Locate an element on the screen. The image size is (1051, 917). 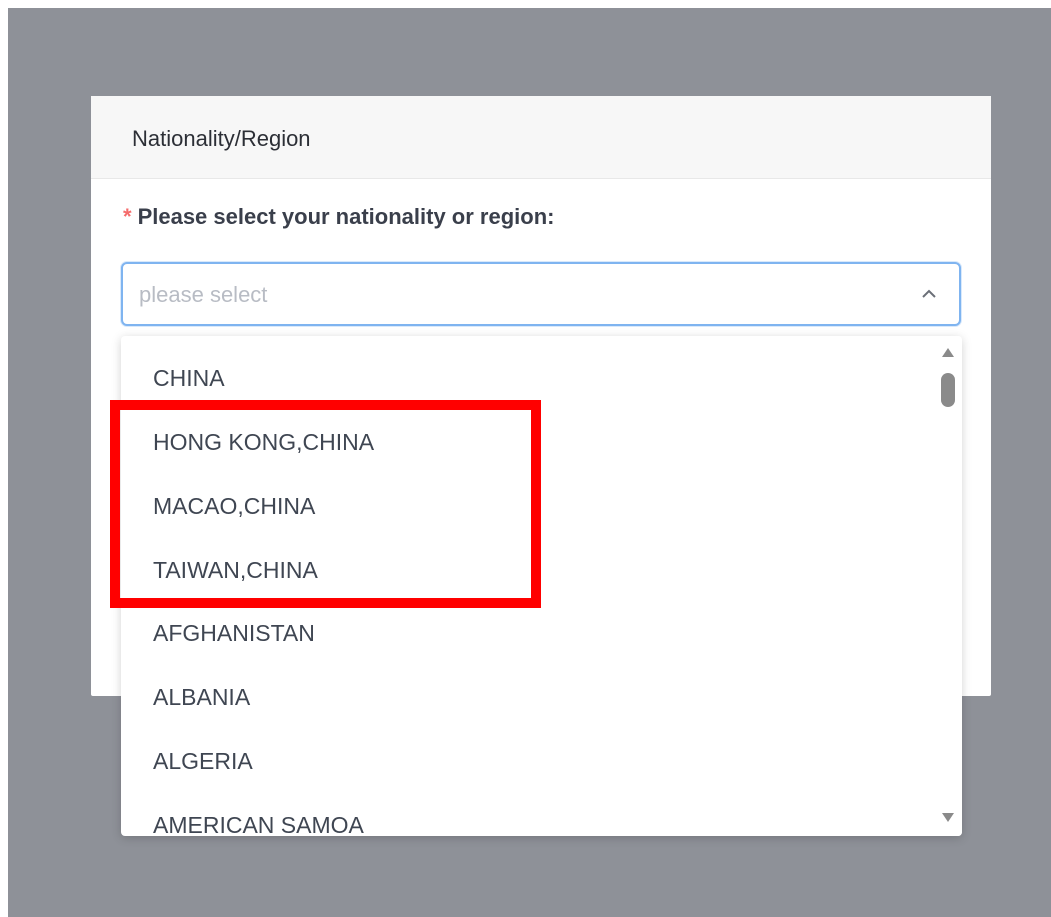
nationality-select: please select is located at coordinates (541, 294).